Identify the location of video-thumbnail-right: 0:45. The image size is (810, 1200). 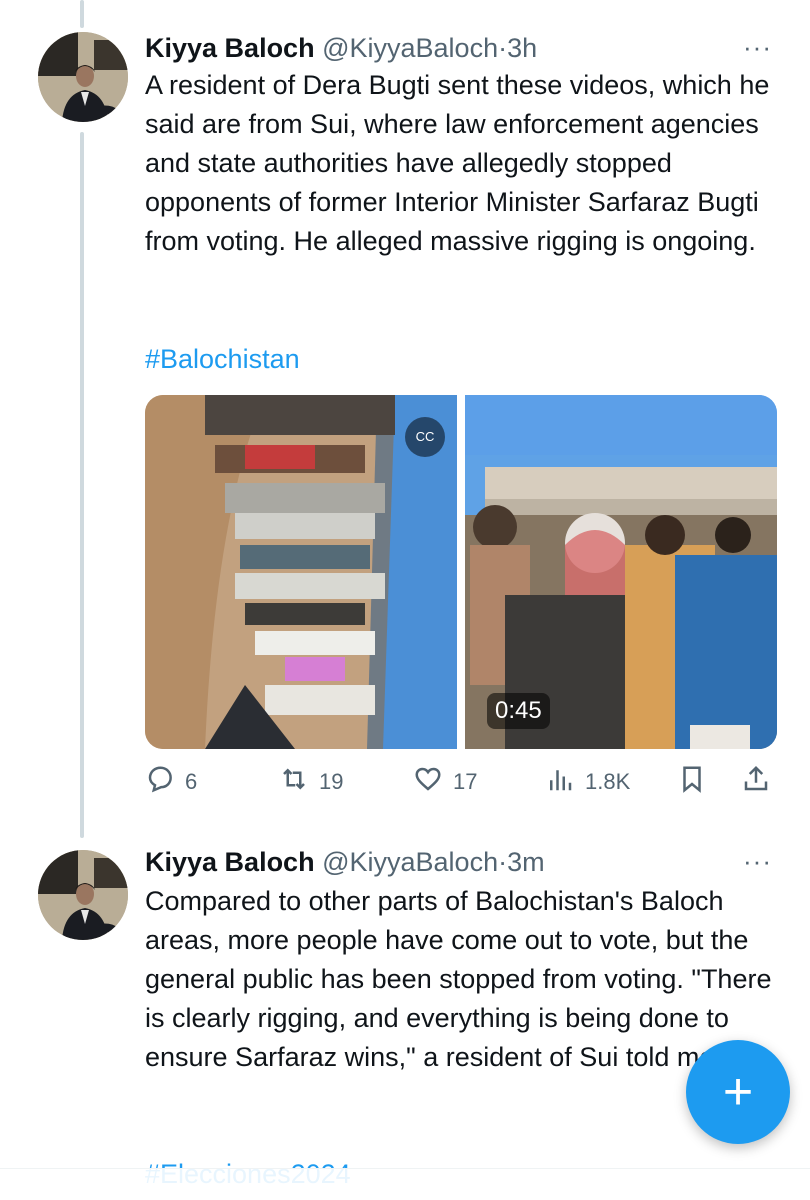
(621, 572).